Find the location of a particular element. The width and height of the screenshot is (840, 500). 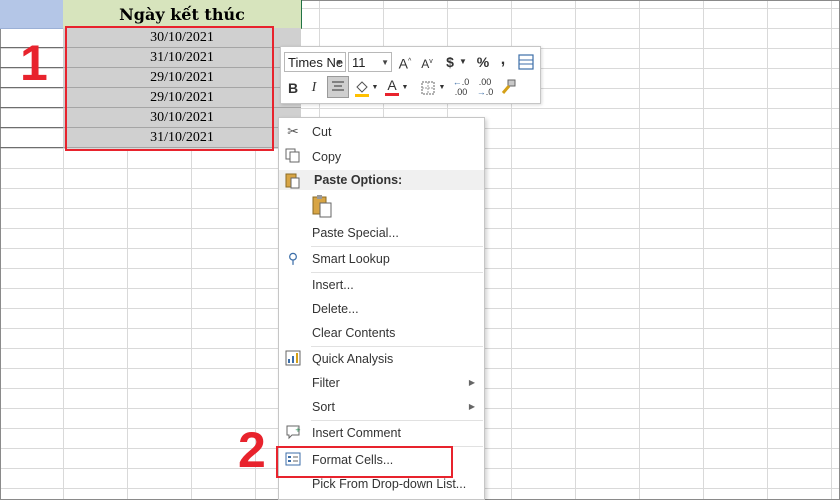

comma-style-button: , is located at coordinates (503, 60).